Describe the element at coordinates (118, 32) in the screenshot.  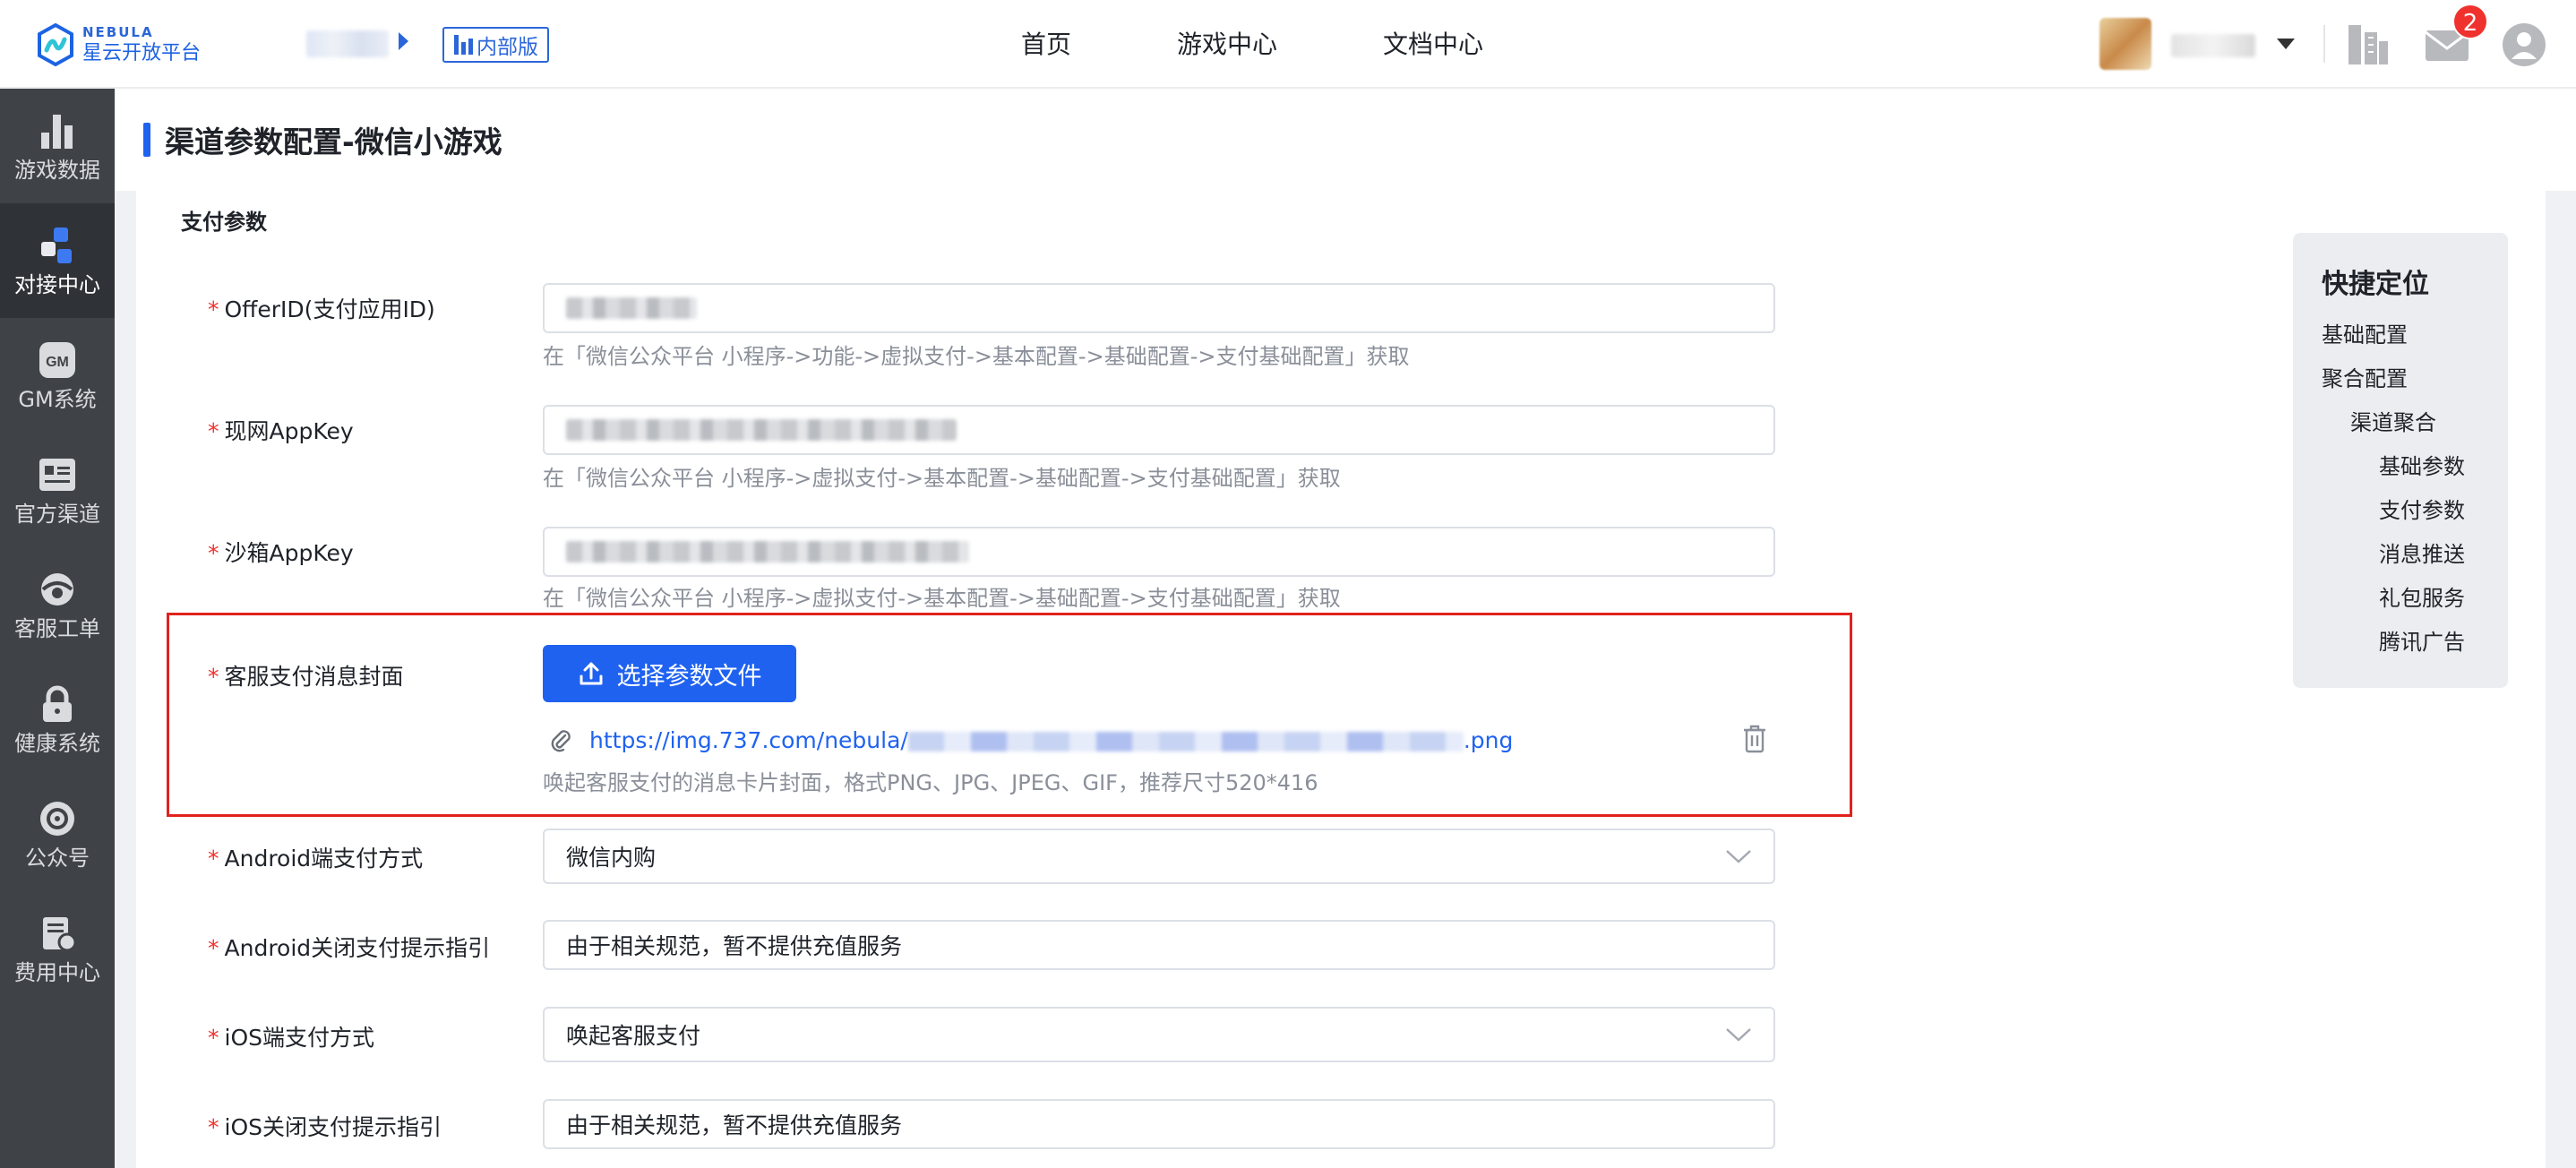
I see `logo-en-text: NEBULA` at that location.